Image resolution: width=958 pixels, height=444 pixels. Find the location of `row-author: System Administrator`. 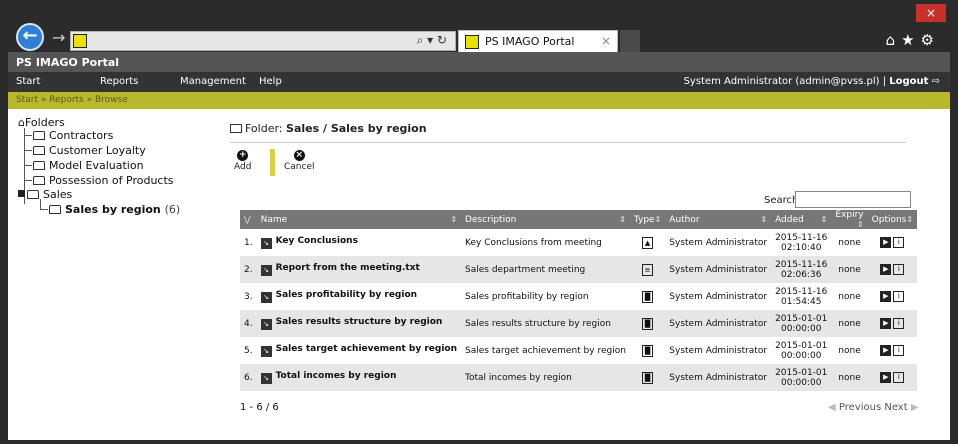

row-author: System Administrator is located at coordinates (718, 323).